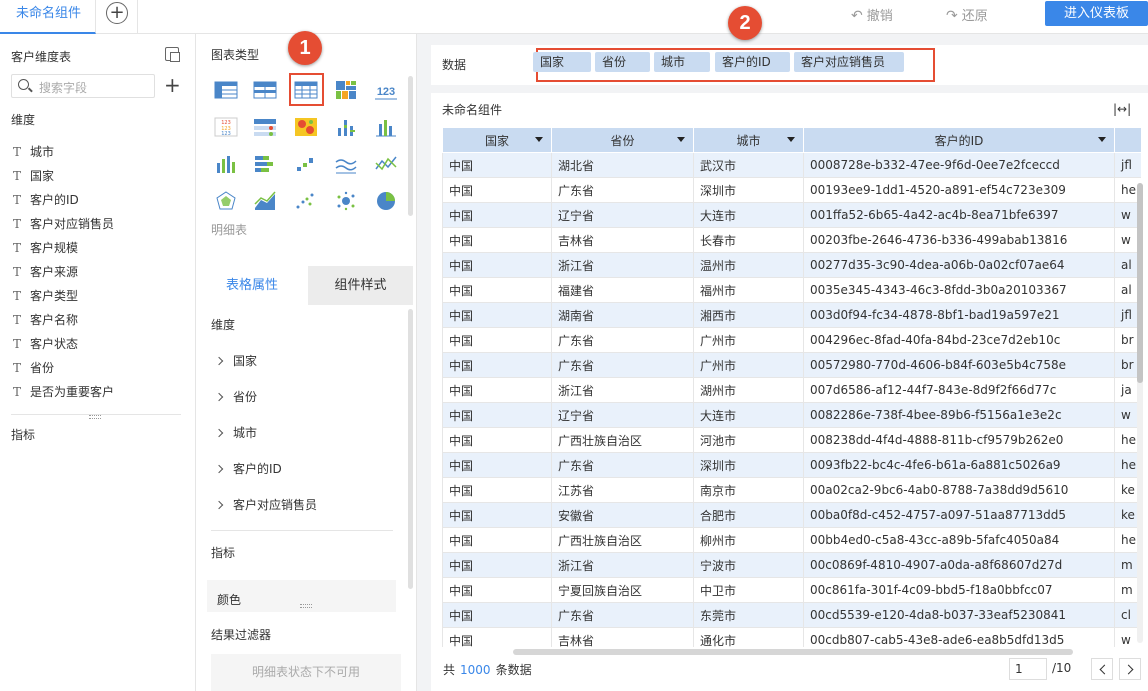 The width and height of the screenshot is (1148, 691). What do you see at coordinates (748, 215) in the screenshot?
I see `table-cell: 大连市` at bounding box center [748, 215].